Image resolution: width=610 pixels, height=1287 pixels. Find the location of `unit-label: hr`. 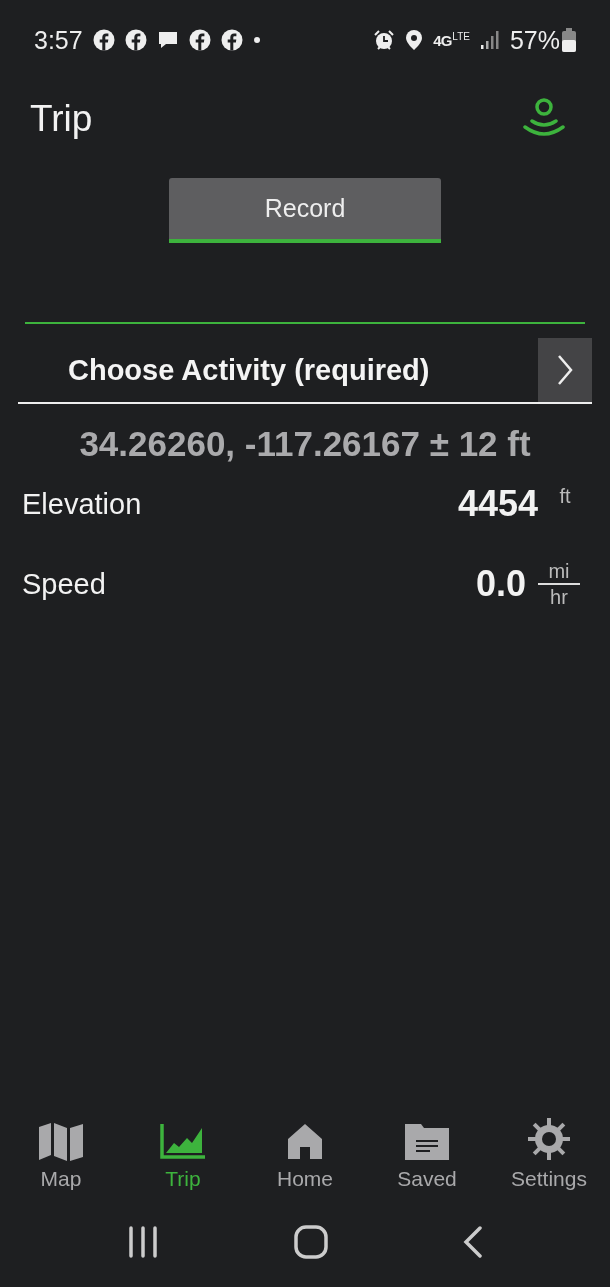

unit-label: hr is located at coordinates (559, 597).